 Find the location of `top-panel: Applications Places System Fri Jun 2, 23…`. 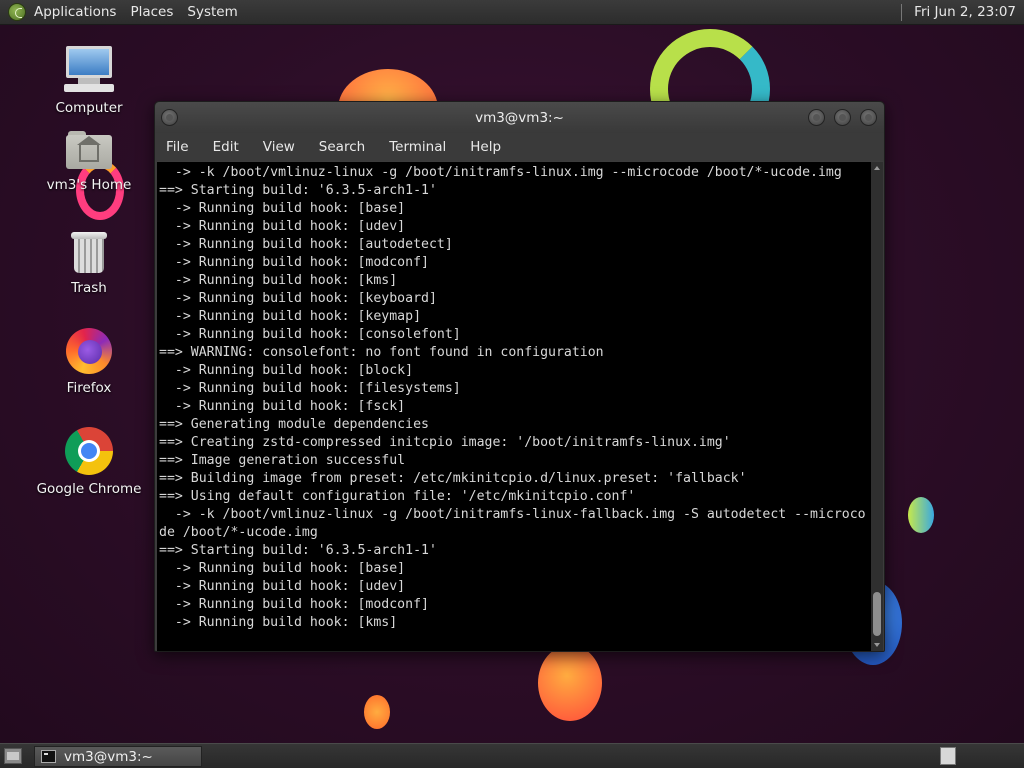

top-panel: Applications Places System Fri Jun 2, 23… is located at coordinates (512, 12).